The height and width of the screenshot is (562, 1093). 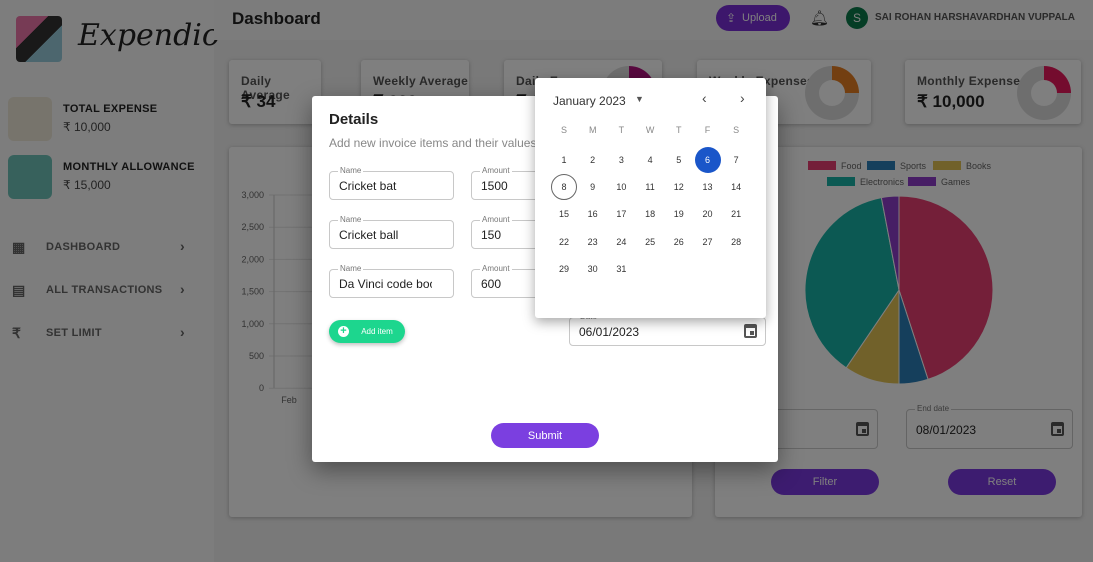 What do you see at coordinates (650, 130) in the screenshot?
I see `weekday-label: W` at bounding box center [650, 130].